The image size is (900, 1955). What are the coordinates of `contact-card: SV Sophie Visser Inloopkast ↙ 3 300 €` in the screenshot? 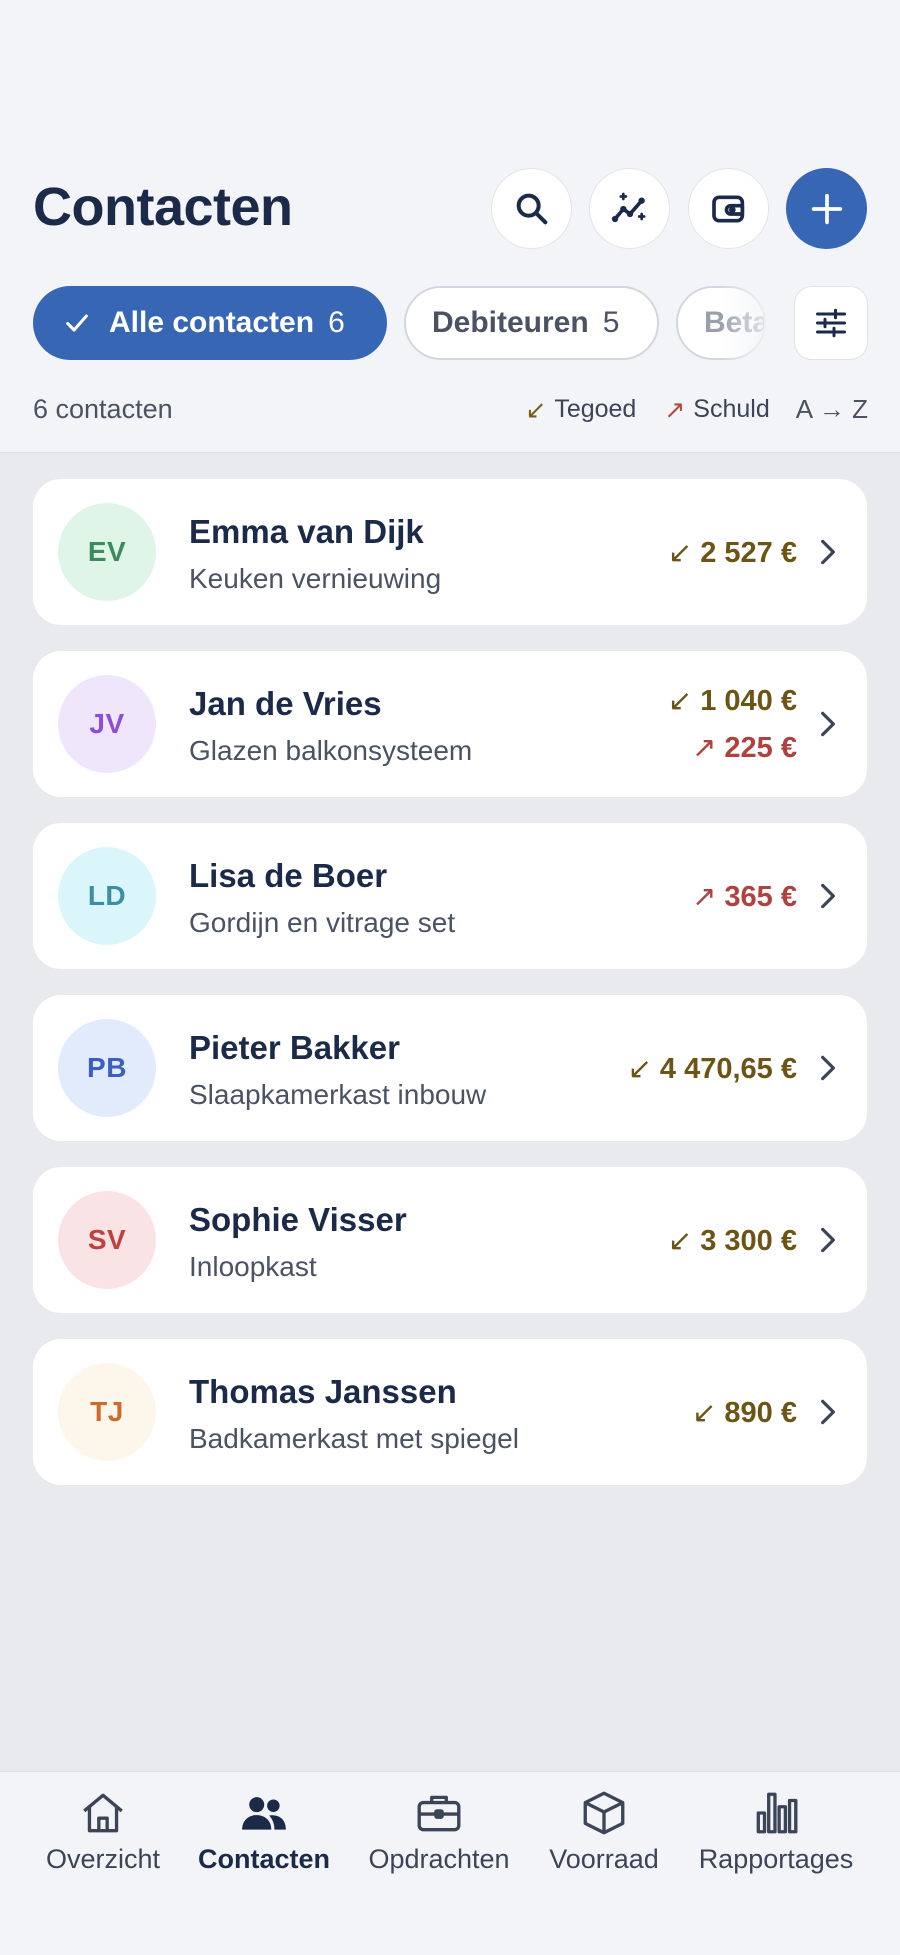 It's located at (450, 1240).